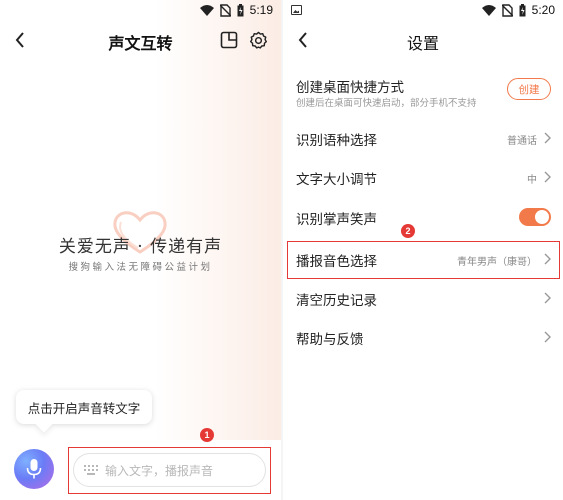 This screenshot has width=563, height=500. I want to click on header: 声文互转, so click(140, 40).